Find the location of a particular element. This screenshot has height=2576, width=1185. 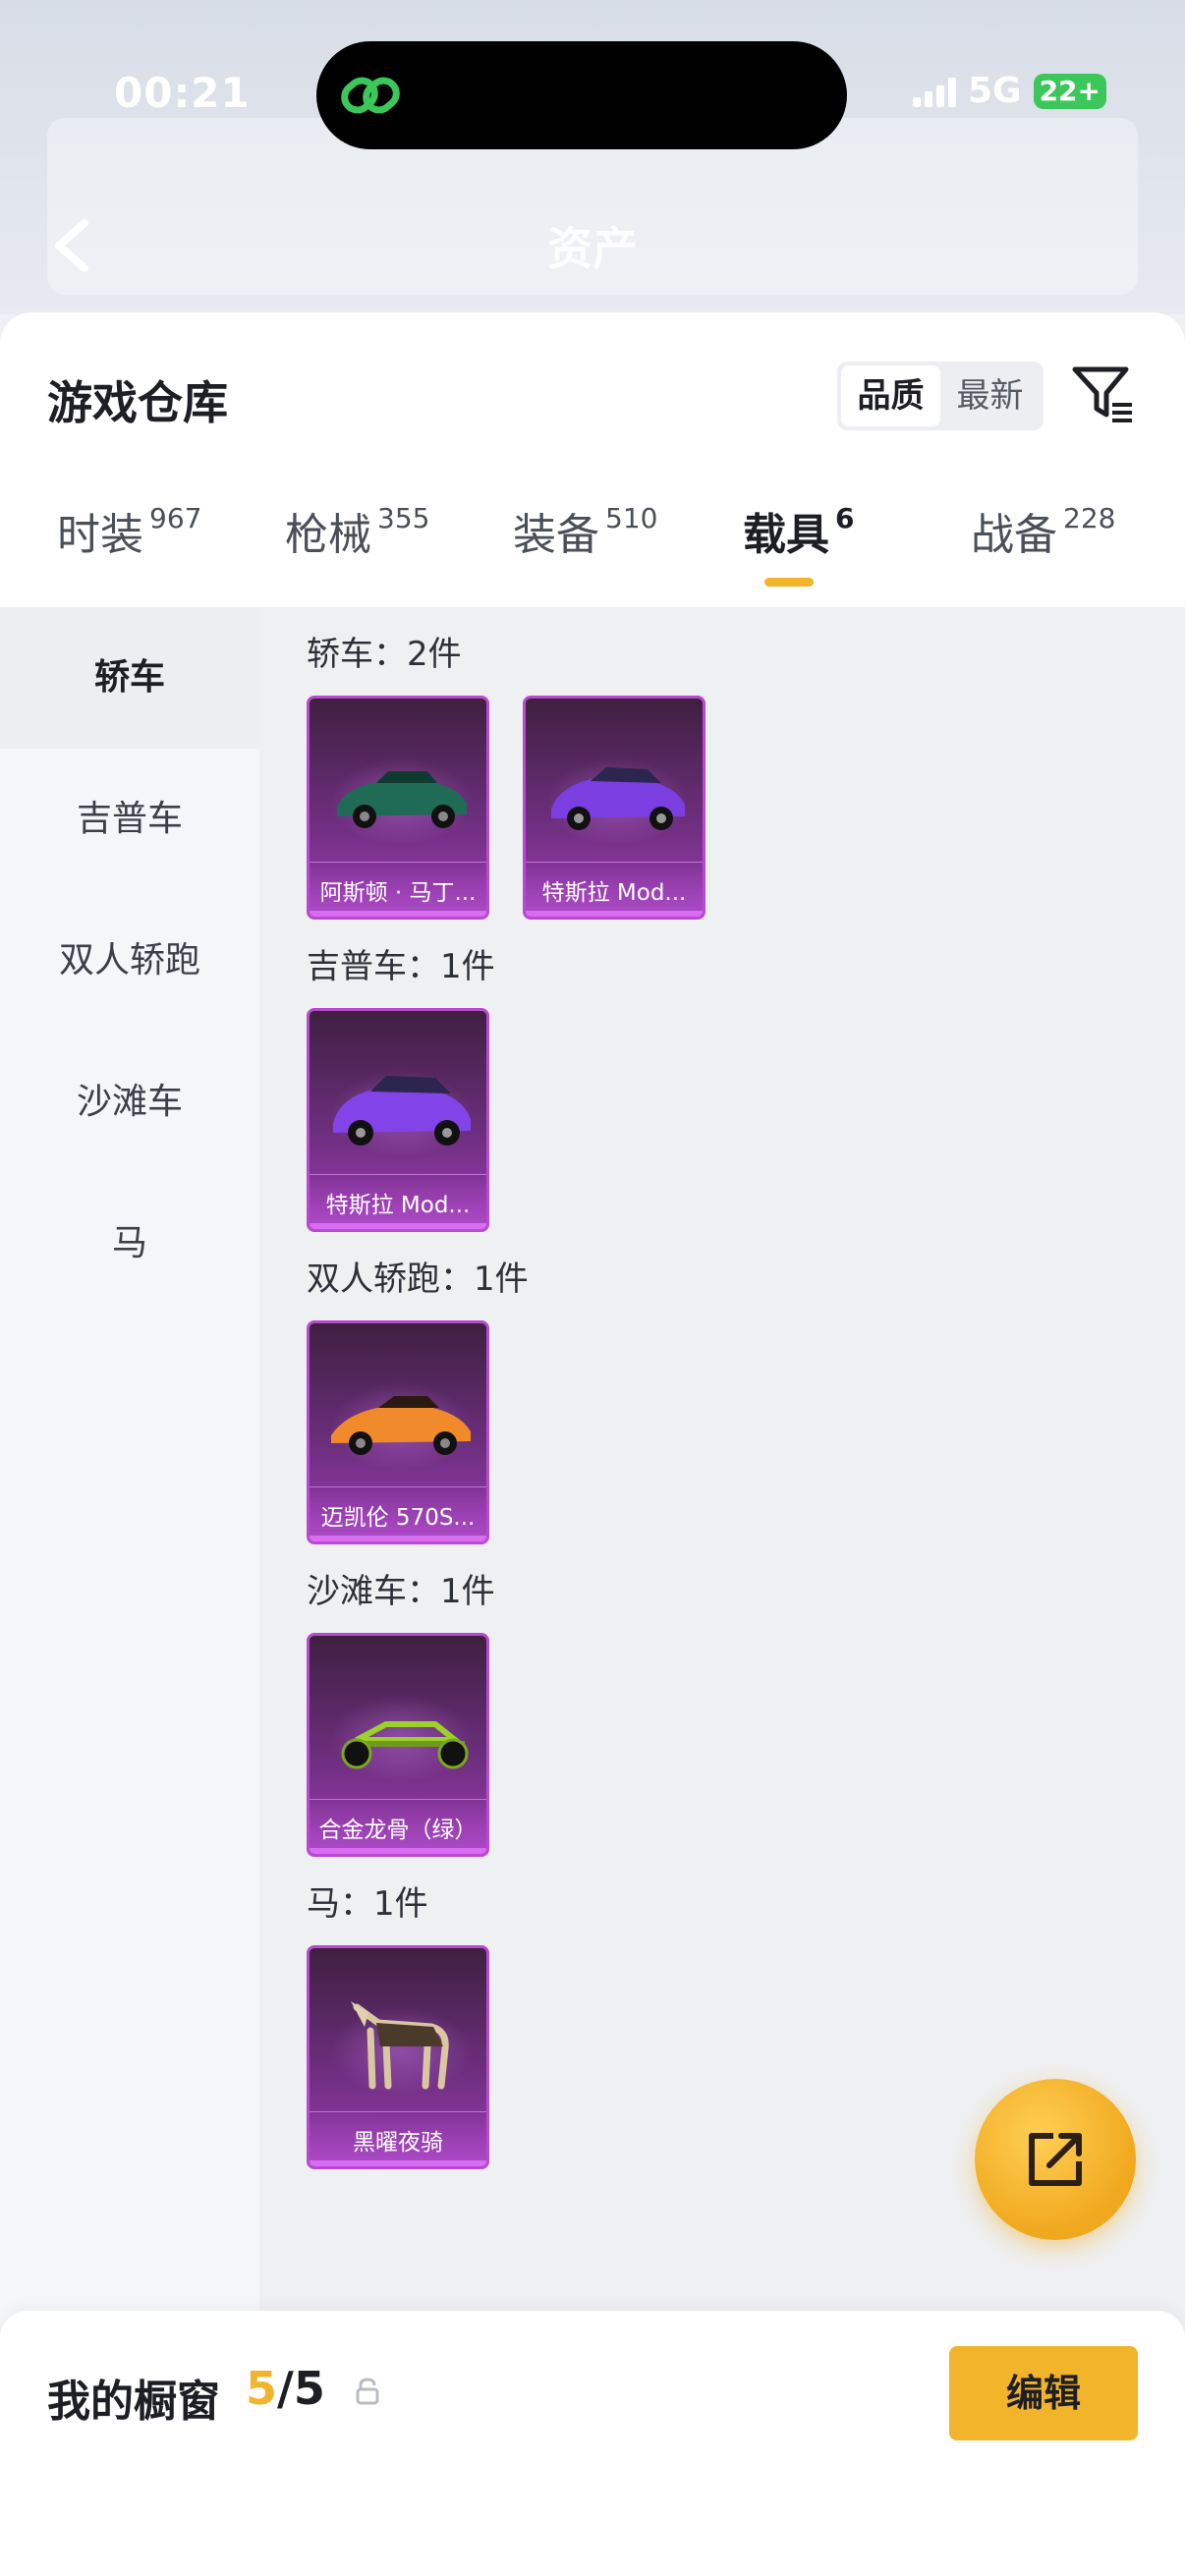

header-title: 资产 is located at coordinates (592, 248).